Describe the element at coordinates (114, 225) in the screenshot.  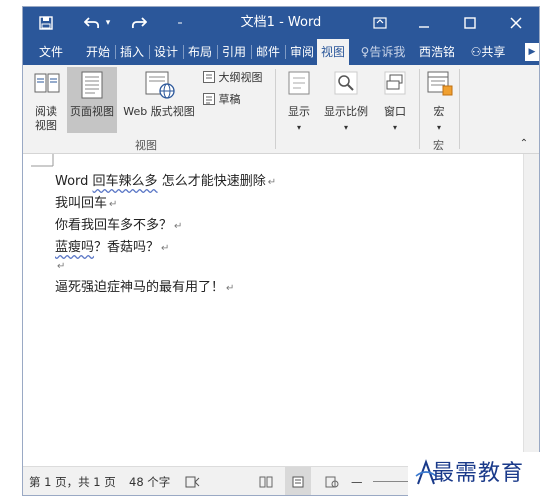
I see `doc-line-3-text: 你看我回车多不多？` at that location.